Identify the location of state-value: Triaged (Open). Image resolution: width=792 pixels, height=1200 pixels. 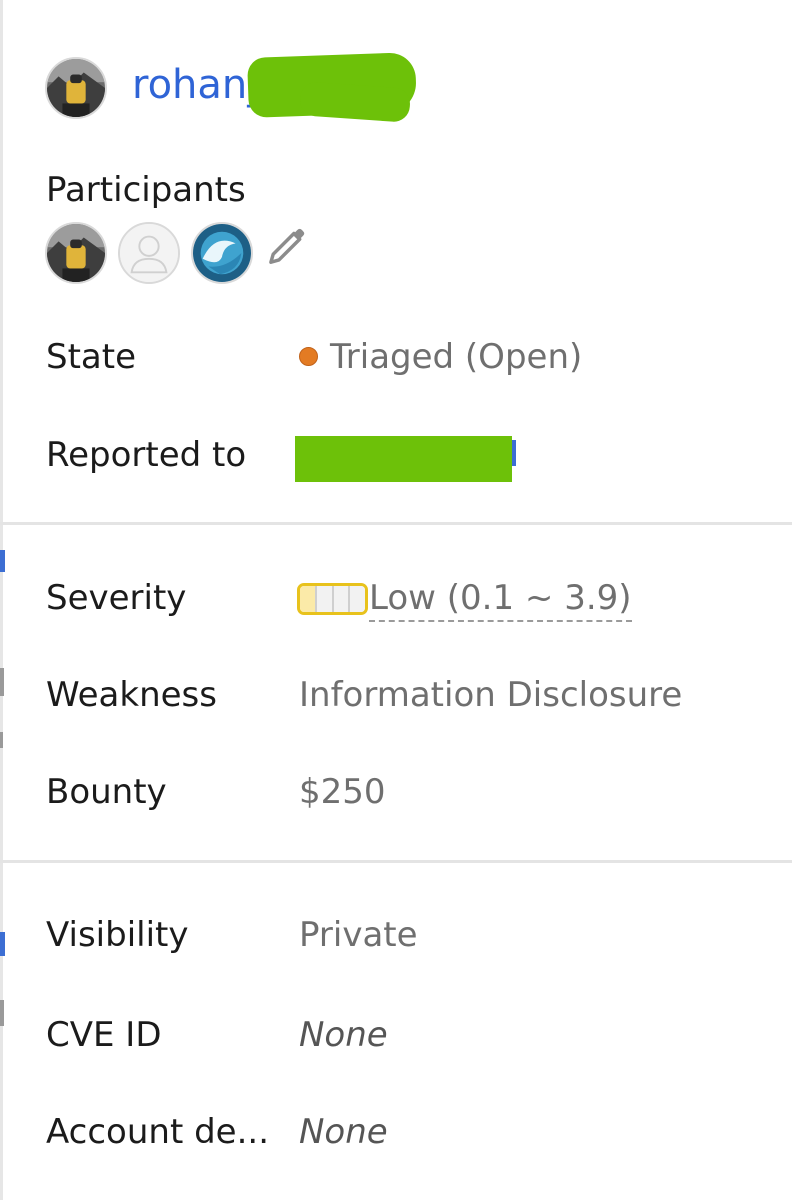
(456, 357).